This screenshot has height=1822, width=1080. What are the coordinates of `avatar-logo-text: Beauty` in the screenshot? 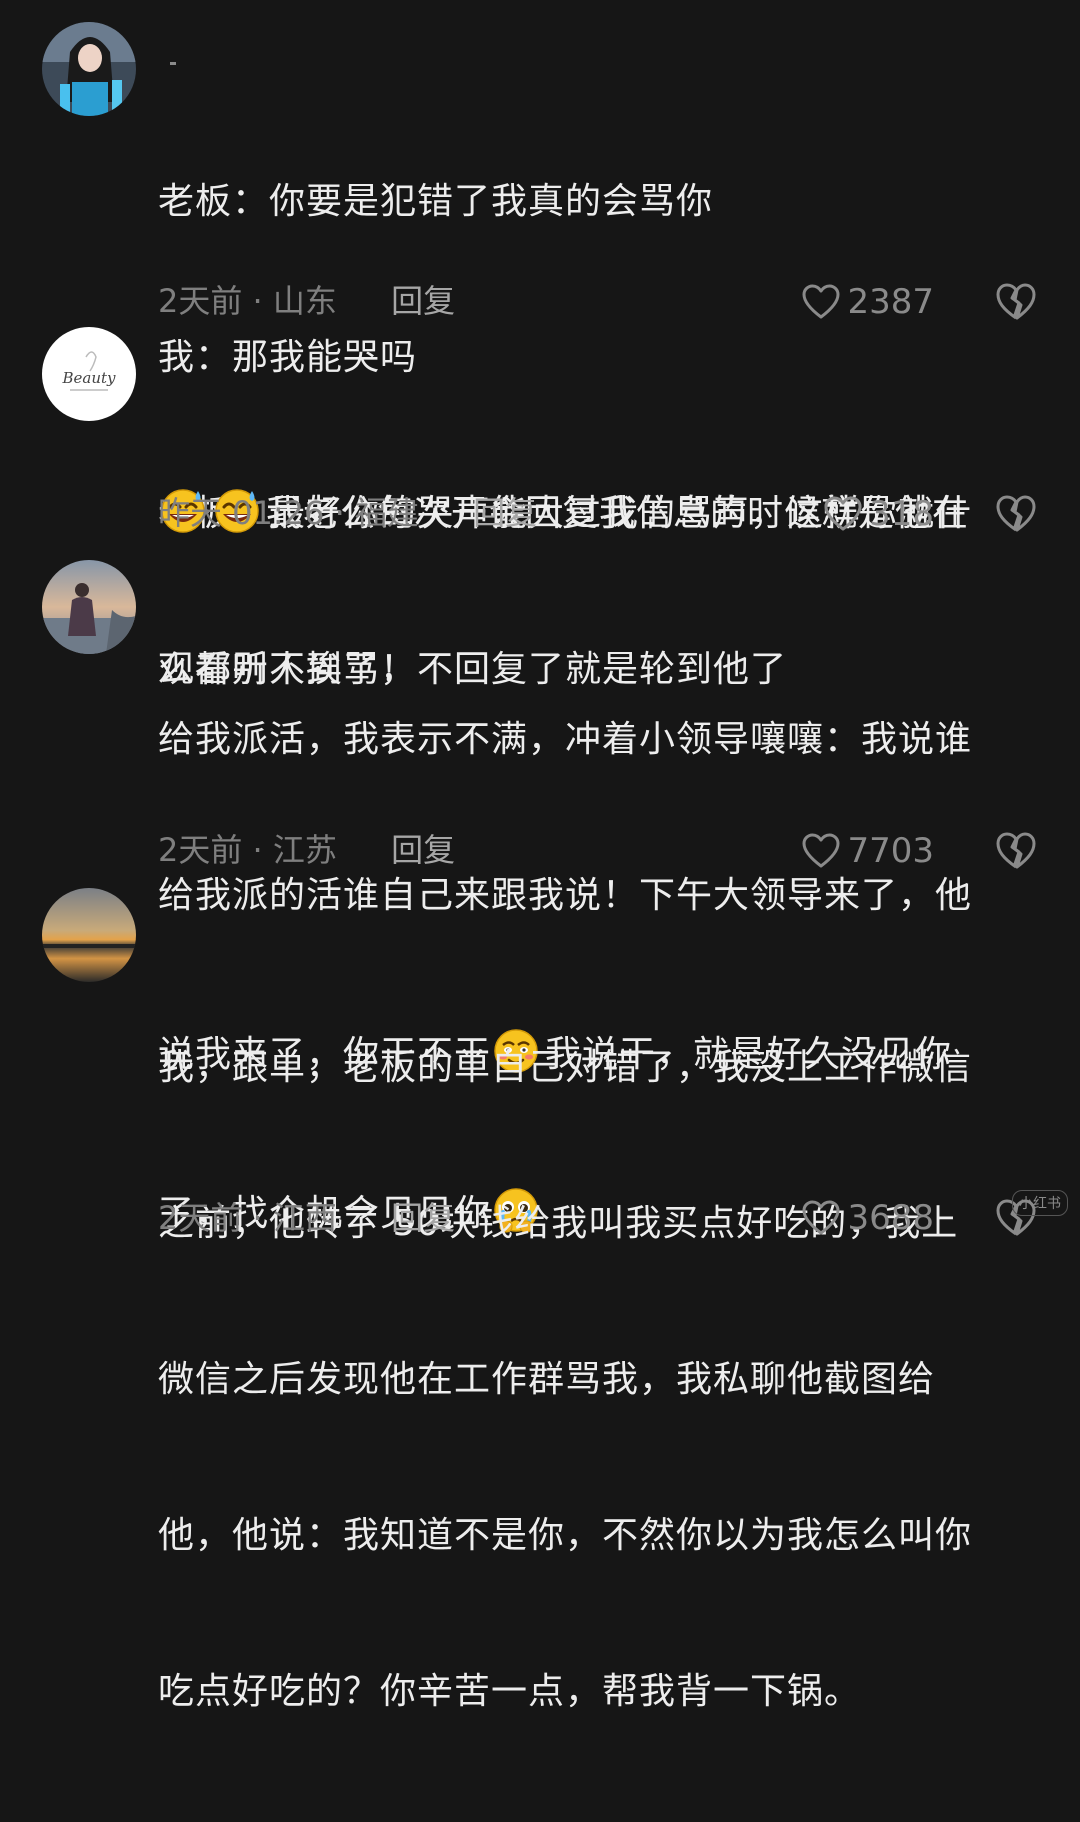 It's located at (88, 378).